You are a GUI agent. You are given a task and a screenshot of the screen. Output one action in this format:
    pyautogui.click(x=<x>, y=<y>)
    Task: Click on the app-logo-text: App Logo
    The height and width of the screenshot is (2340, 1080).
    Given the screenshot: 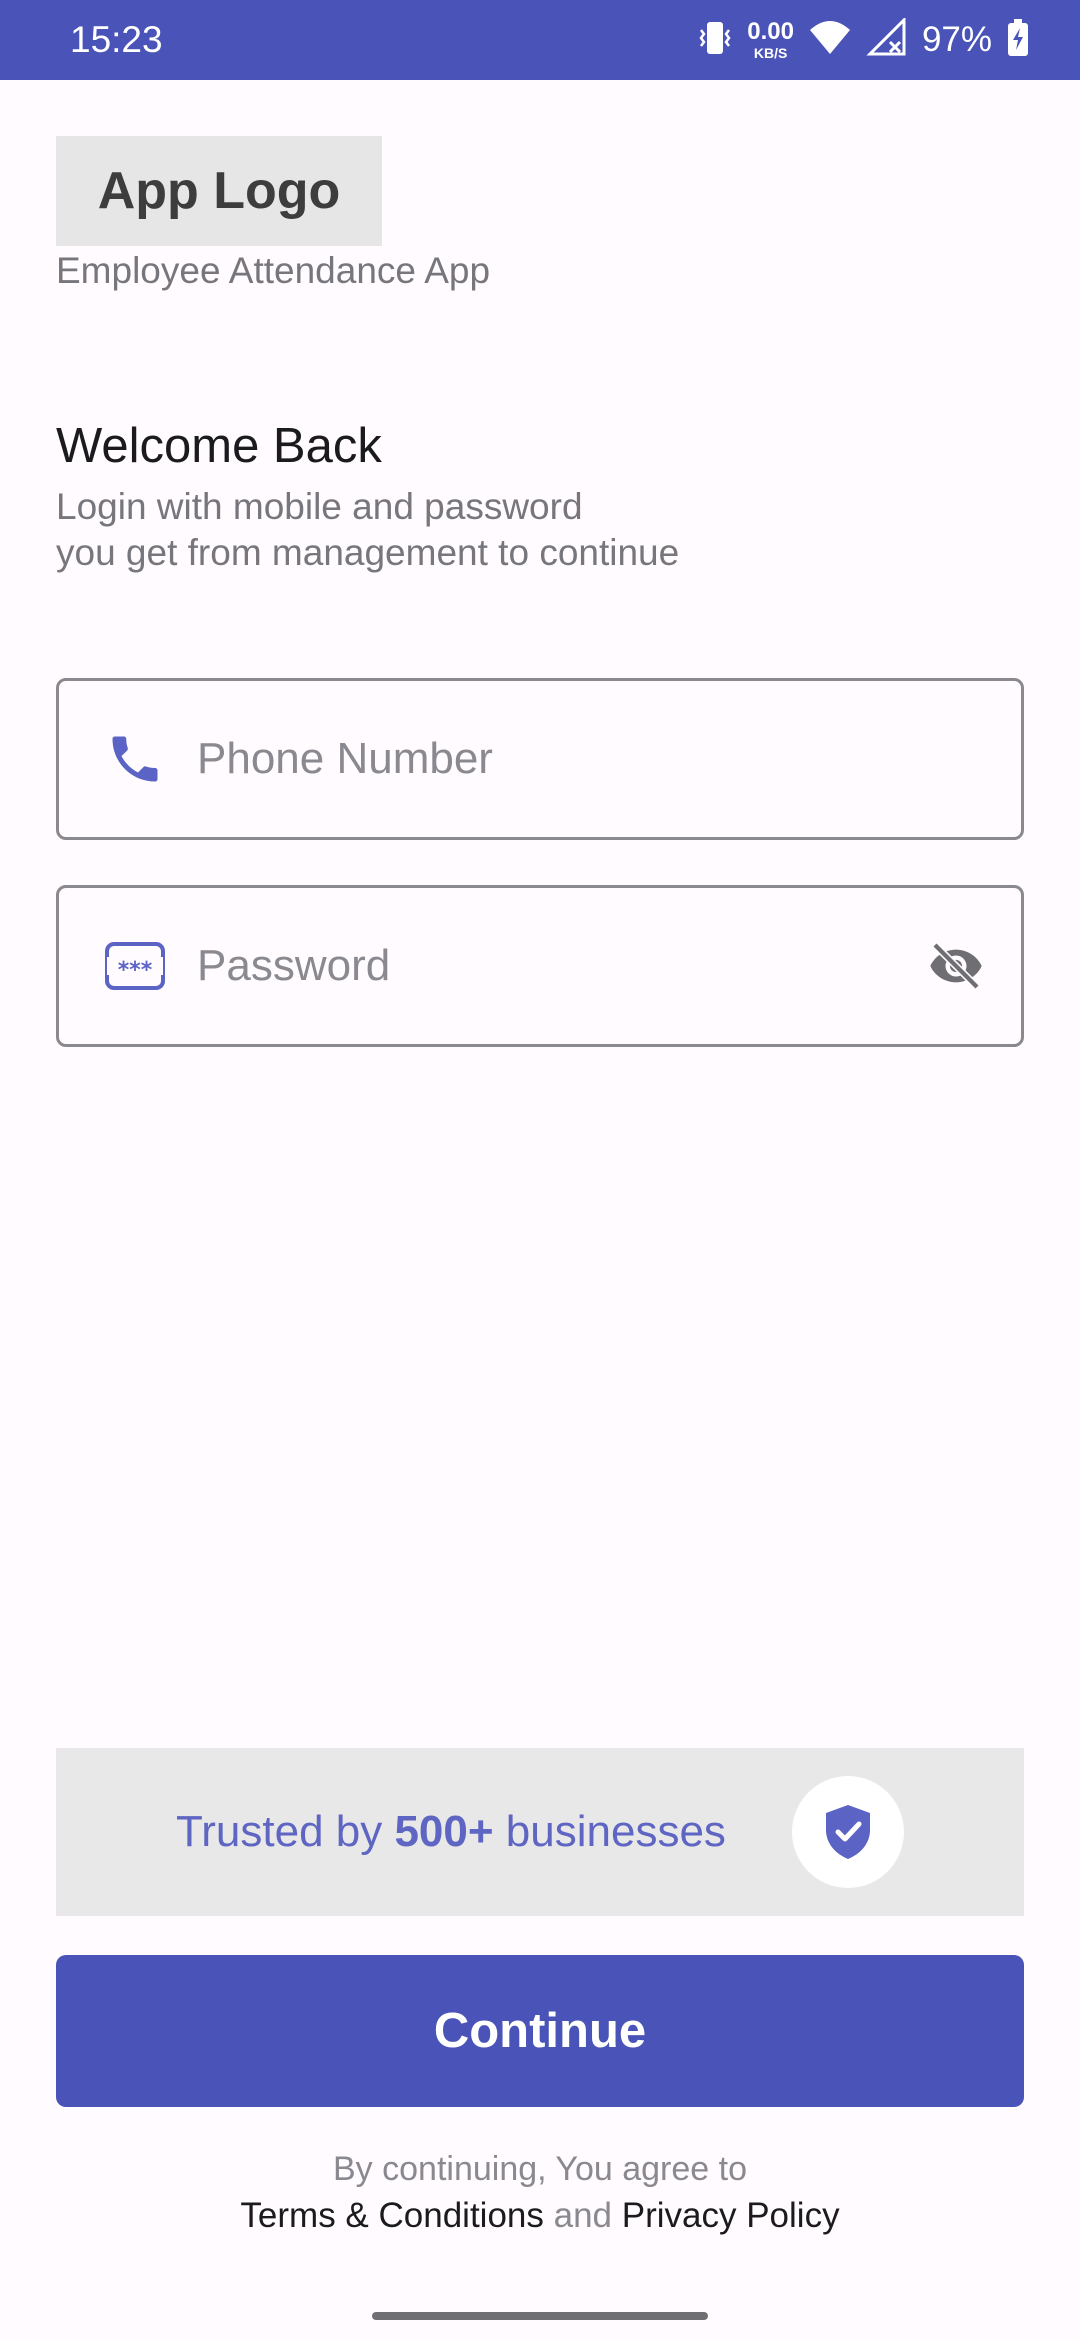 What is the action you would take?
    pyautogui.click(x=219, y=191)
    